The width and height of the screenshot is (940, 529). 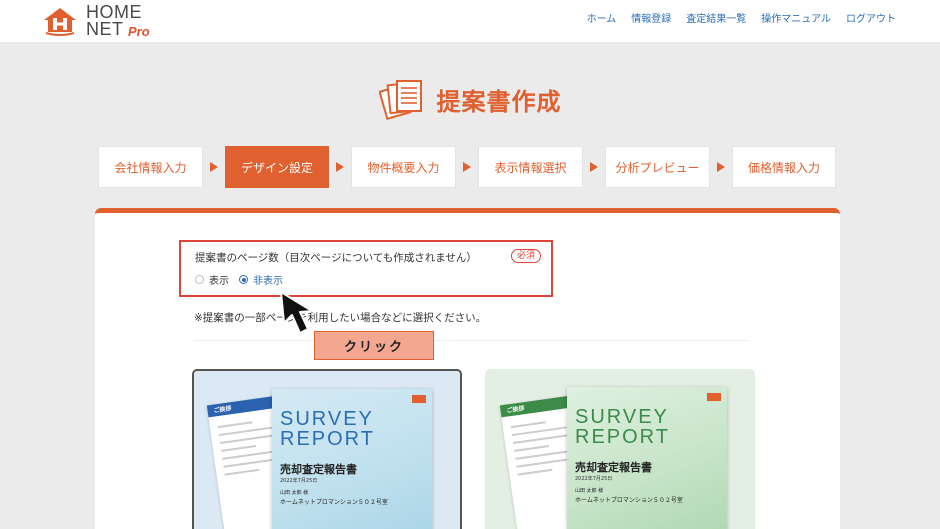 I want to click on radio-show-dot, so click(x=199, y=279).